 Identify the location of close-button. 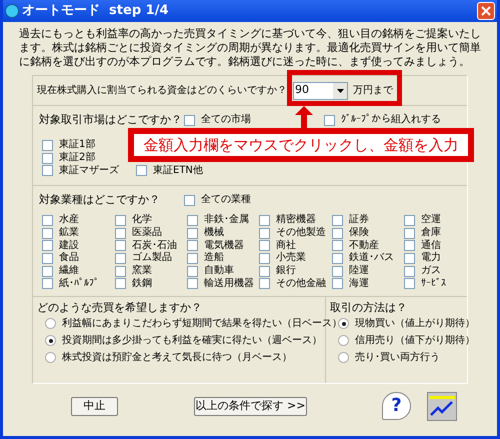
(486, 11).